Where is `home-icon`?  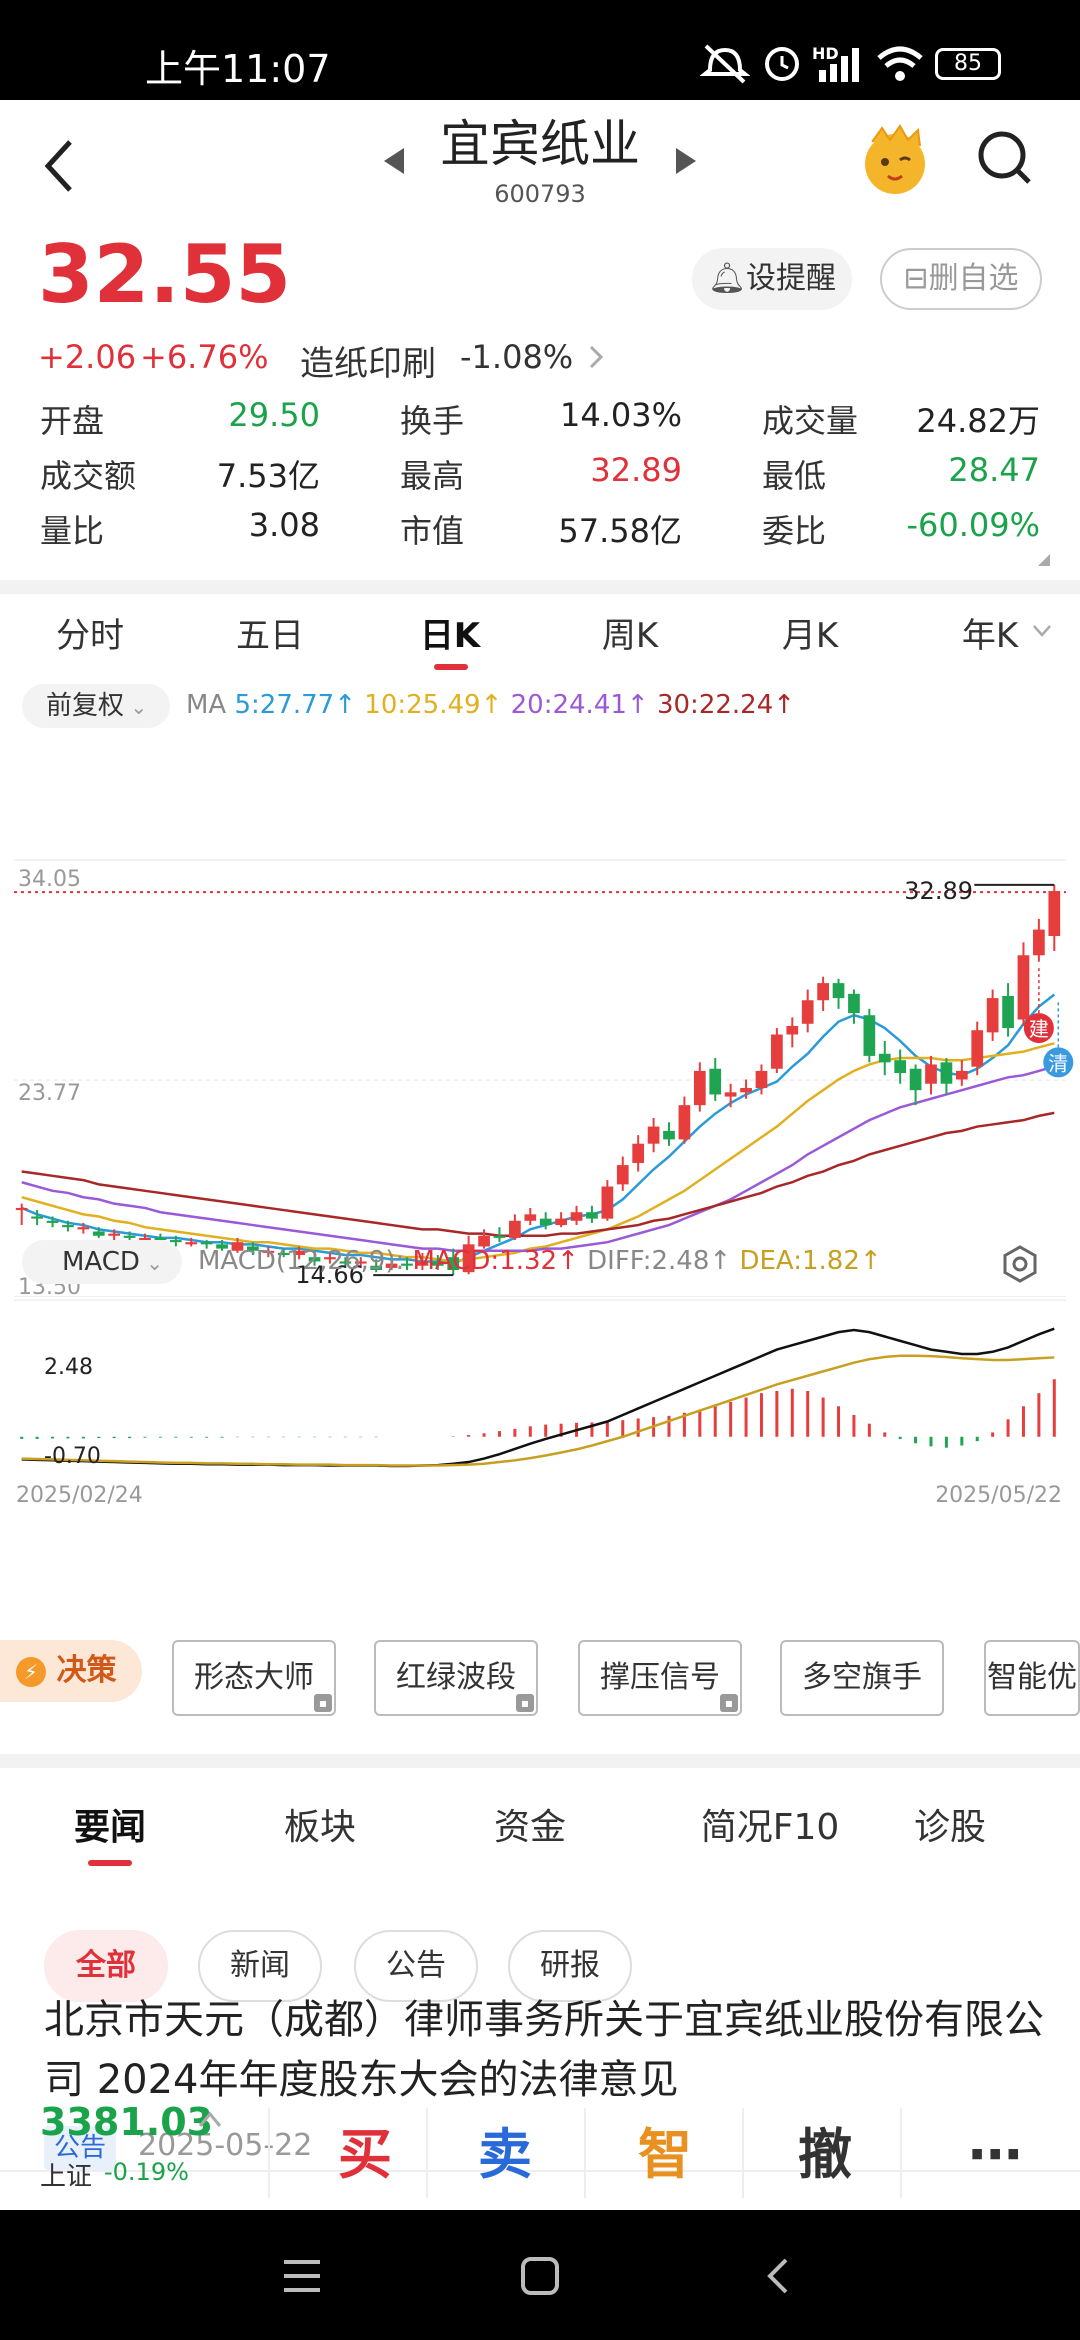 home-icon is located at coordinates (540, 2276).